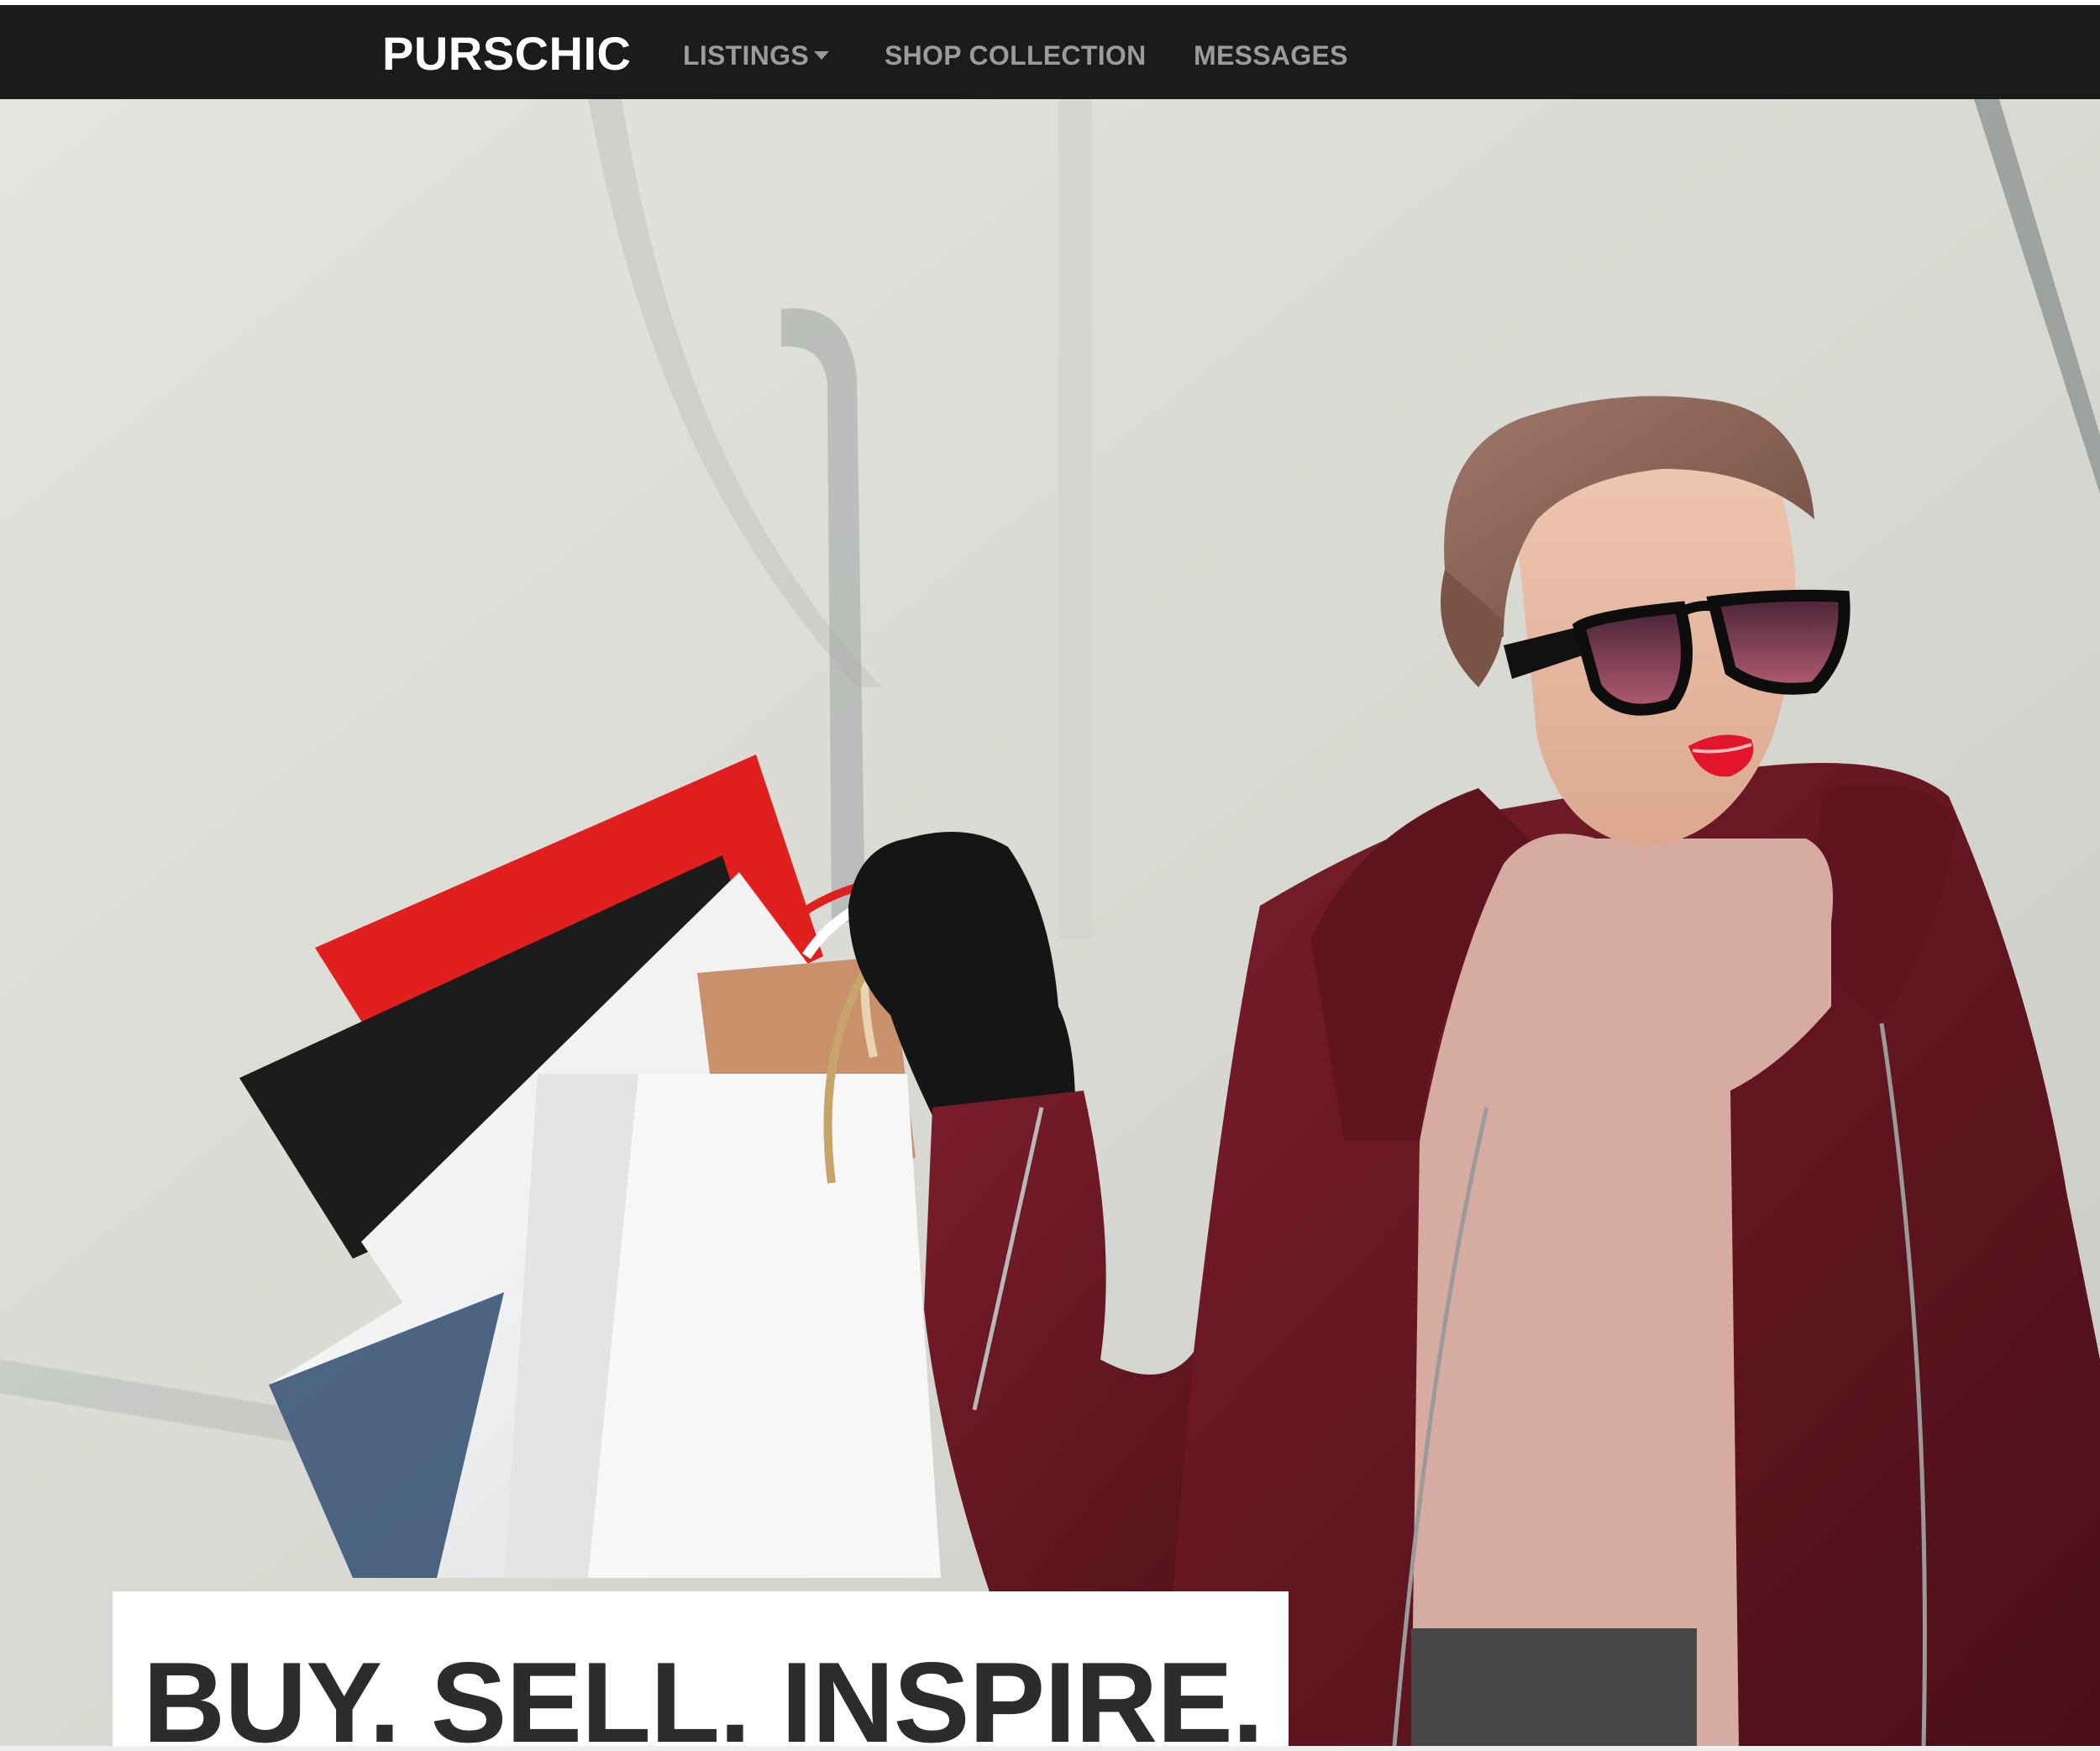  Describe the element at coordinates (821, 55) in the screenshot. I see `caret-down-icon` at that location.